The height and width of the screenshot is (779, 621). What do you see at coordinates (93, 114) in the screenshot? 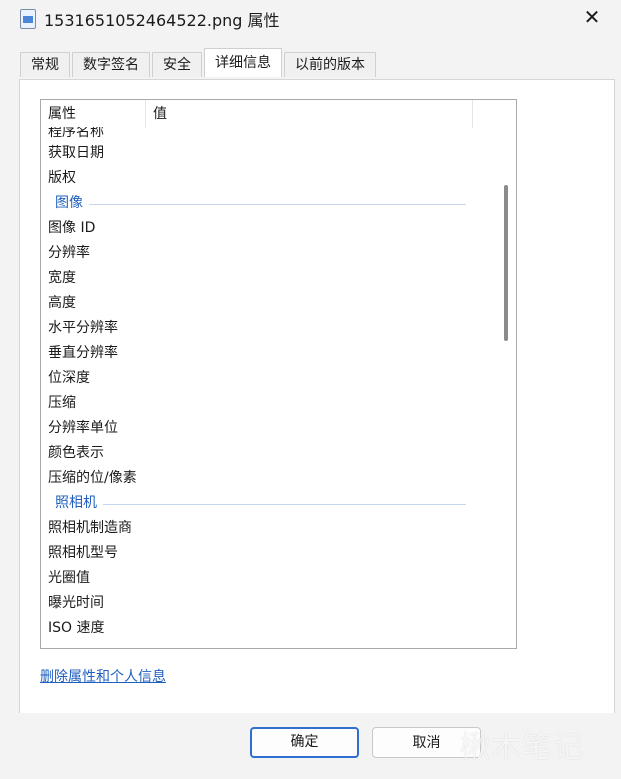
I see `header-property: 属性` at bounding box center [93, 114].